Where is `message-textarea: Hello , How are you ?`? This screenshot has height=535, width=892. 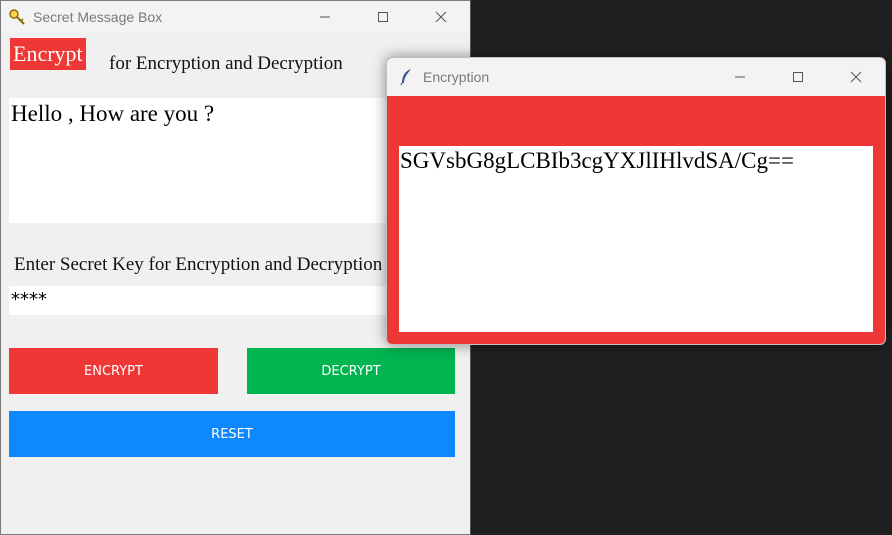
message-textarea: Hello , How are you ? is located at coordinates (229, 160).